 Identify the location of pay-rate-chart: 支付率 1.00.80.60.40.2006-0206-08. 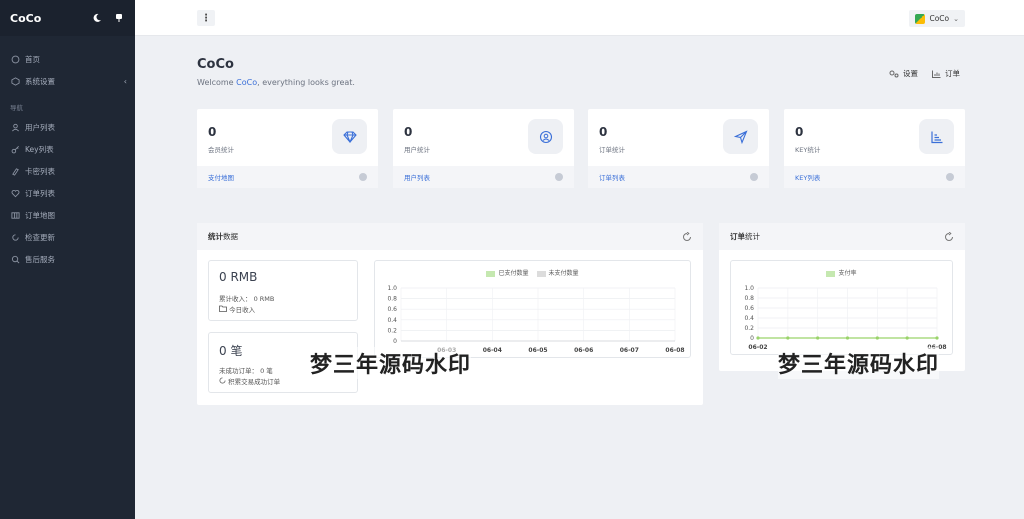
(841, 307).